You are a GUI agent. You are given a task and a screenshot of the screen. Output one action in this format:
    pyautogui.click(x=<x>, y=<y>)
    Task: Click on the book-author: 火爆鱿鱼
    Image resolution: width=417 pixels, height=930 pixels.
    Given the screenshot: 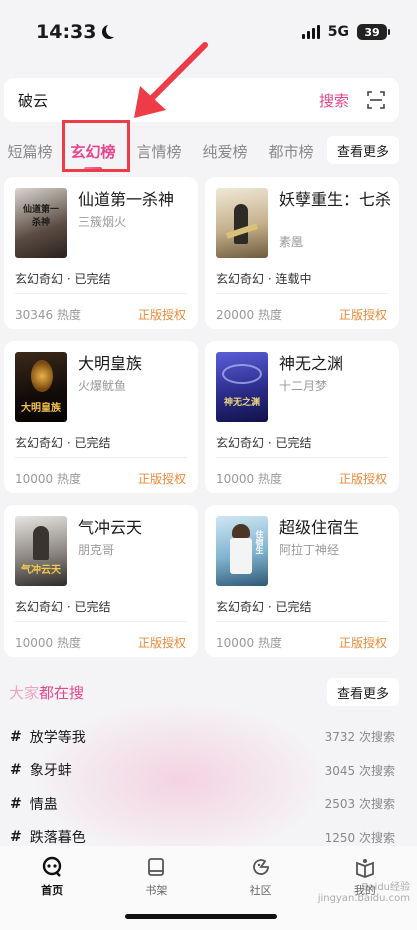 What is the action you would take?
    pyautogui.click(x=102, y=386)
    